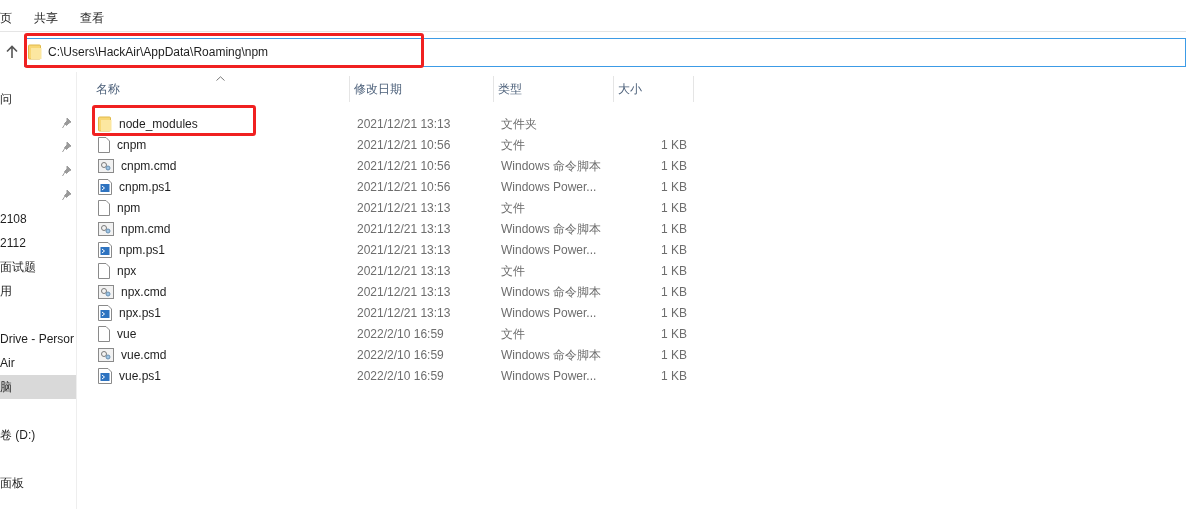 The height and width of the screenshot is (509, 1186). Describe the element at coordinates (145, 187) in the screenshot. I see `file-name: cnpm.ps1` at that location.